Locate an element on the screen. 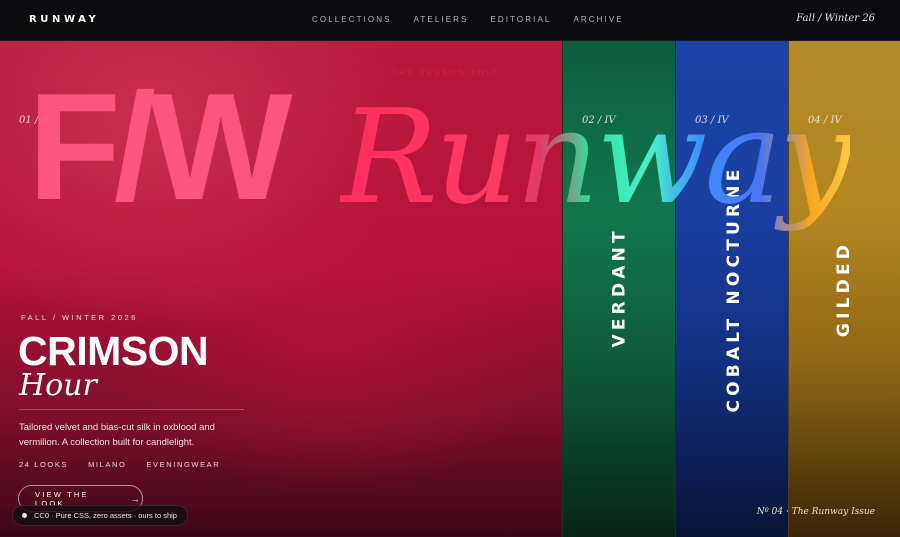 This screenshot has width=900, height=537. panel-cobalt-nocturne: 03 / IV COBALT NOCTURNE is located at coordinates (731, 289).